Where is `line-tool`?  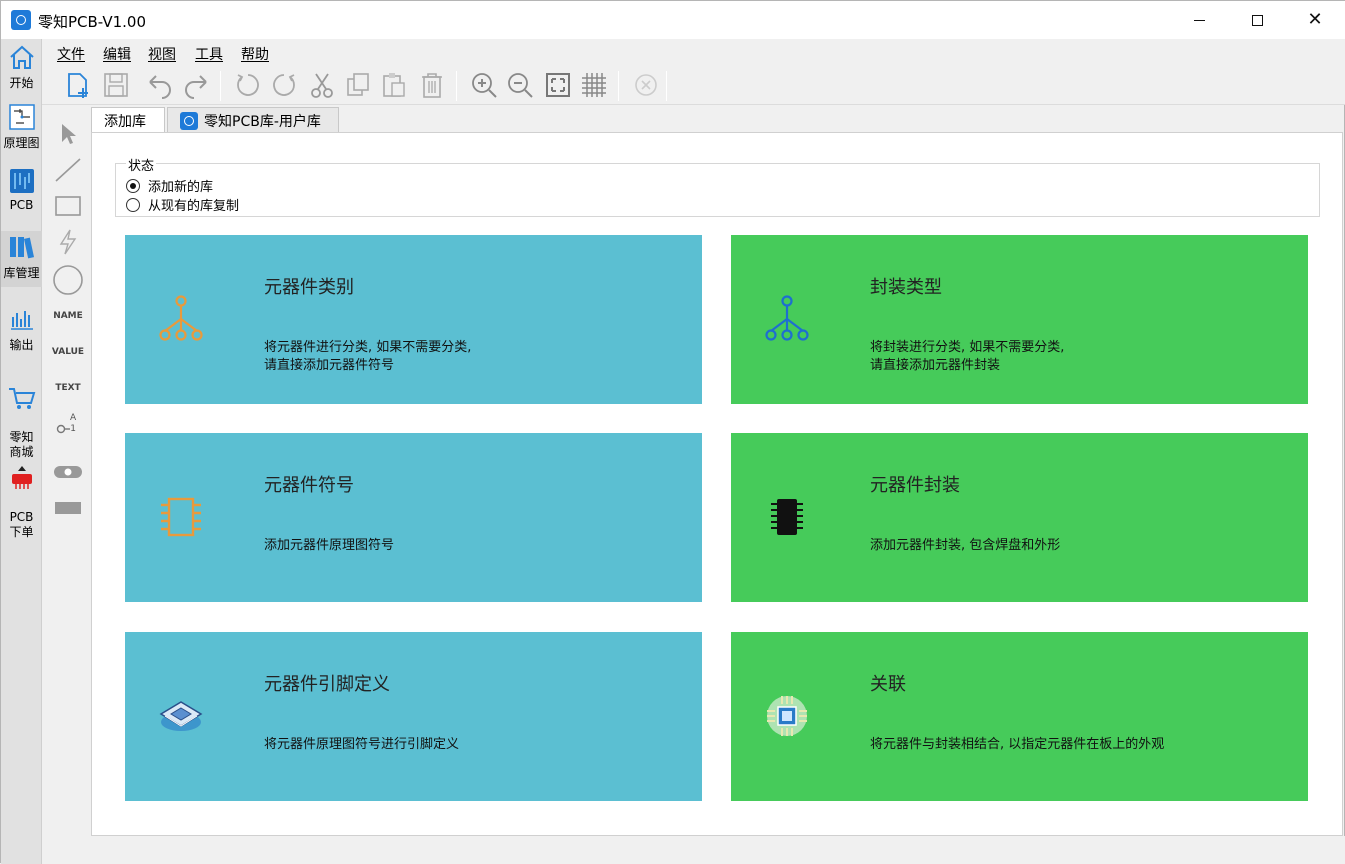 line-tool is located at coordinates (68, 170).